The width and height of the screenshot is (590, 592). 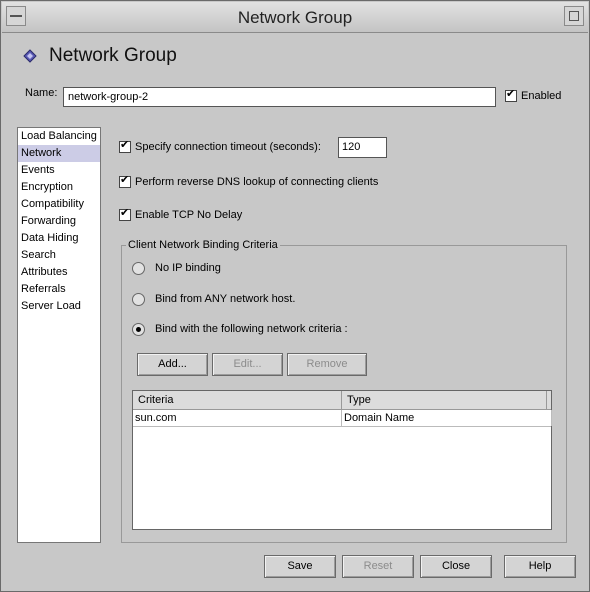 I want to click on nav-item-encryption: Encryption, so click(x=59, y=187).